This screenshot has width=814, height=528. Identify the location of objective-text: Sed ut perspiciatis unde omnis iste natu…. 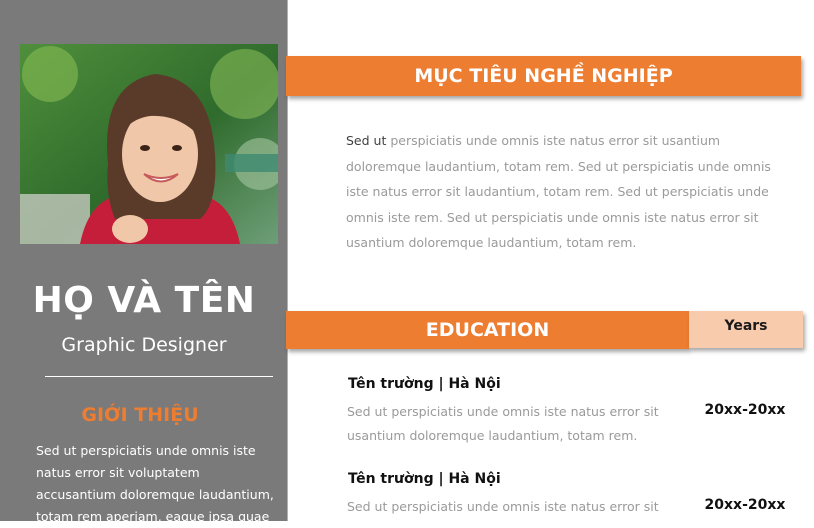
(569, 192).